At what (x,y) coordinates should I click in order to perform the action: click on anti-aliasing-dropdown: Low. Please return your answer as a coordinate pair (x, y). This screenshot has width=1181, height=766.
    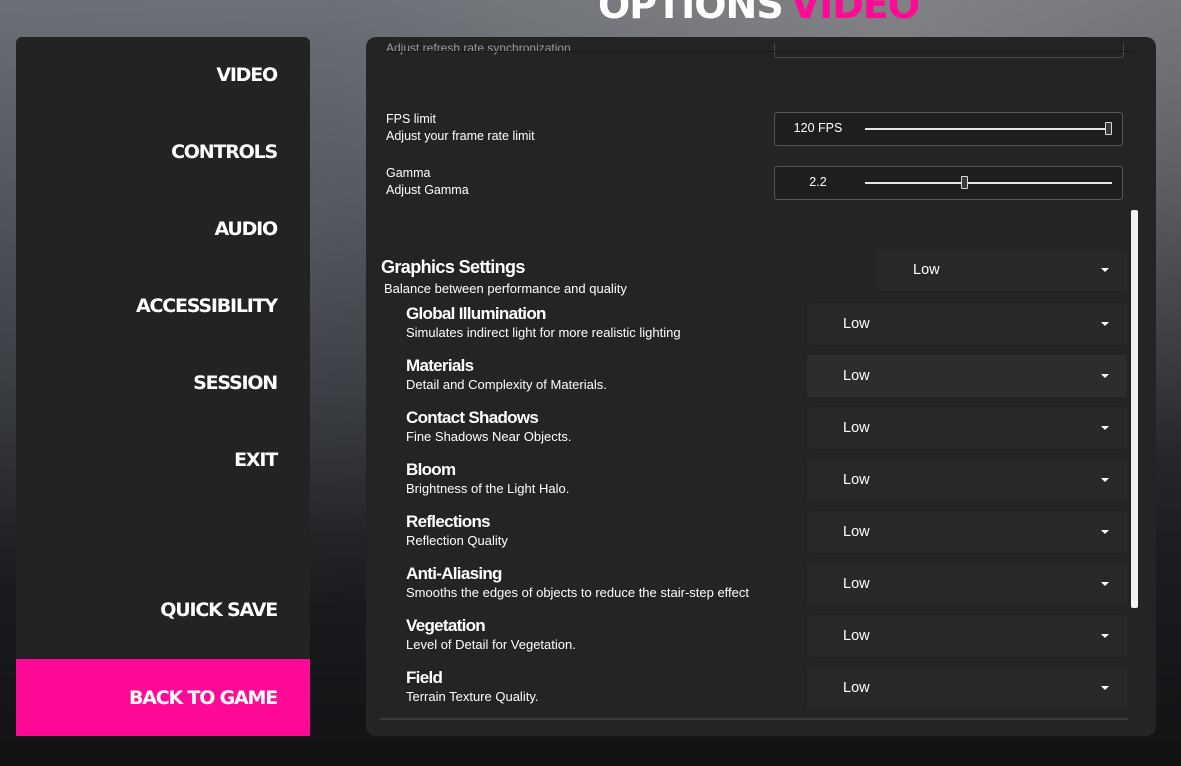
    Looking at the image, I should click on (967, 584).